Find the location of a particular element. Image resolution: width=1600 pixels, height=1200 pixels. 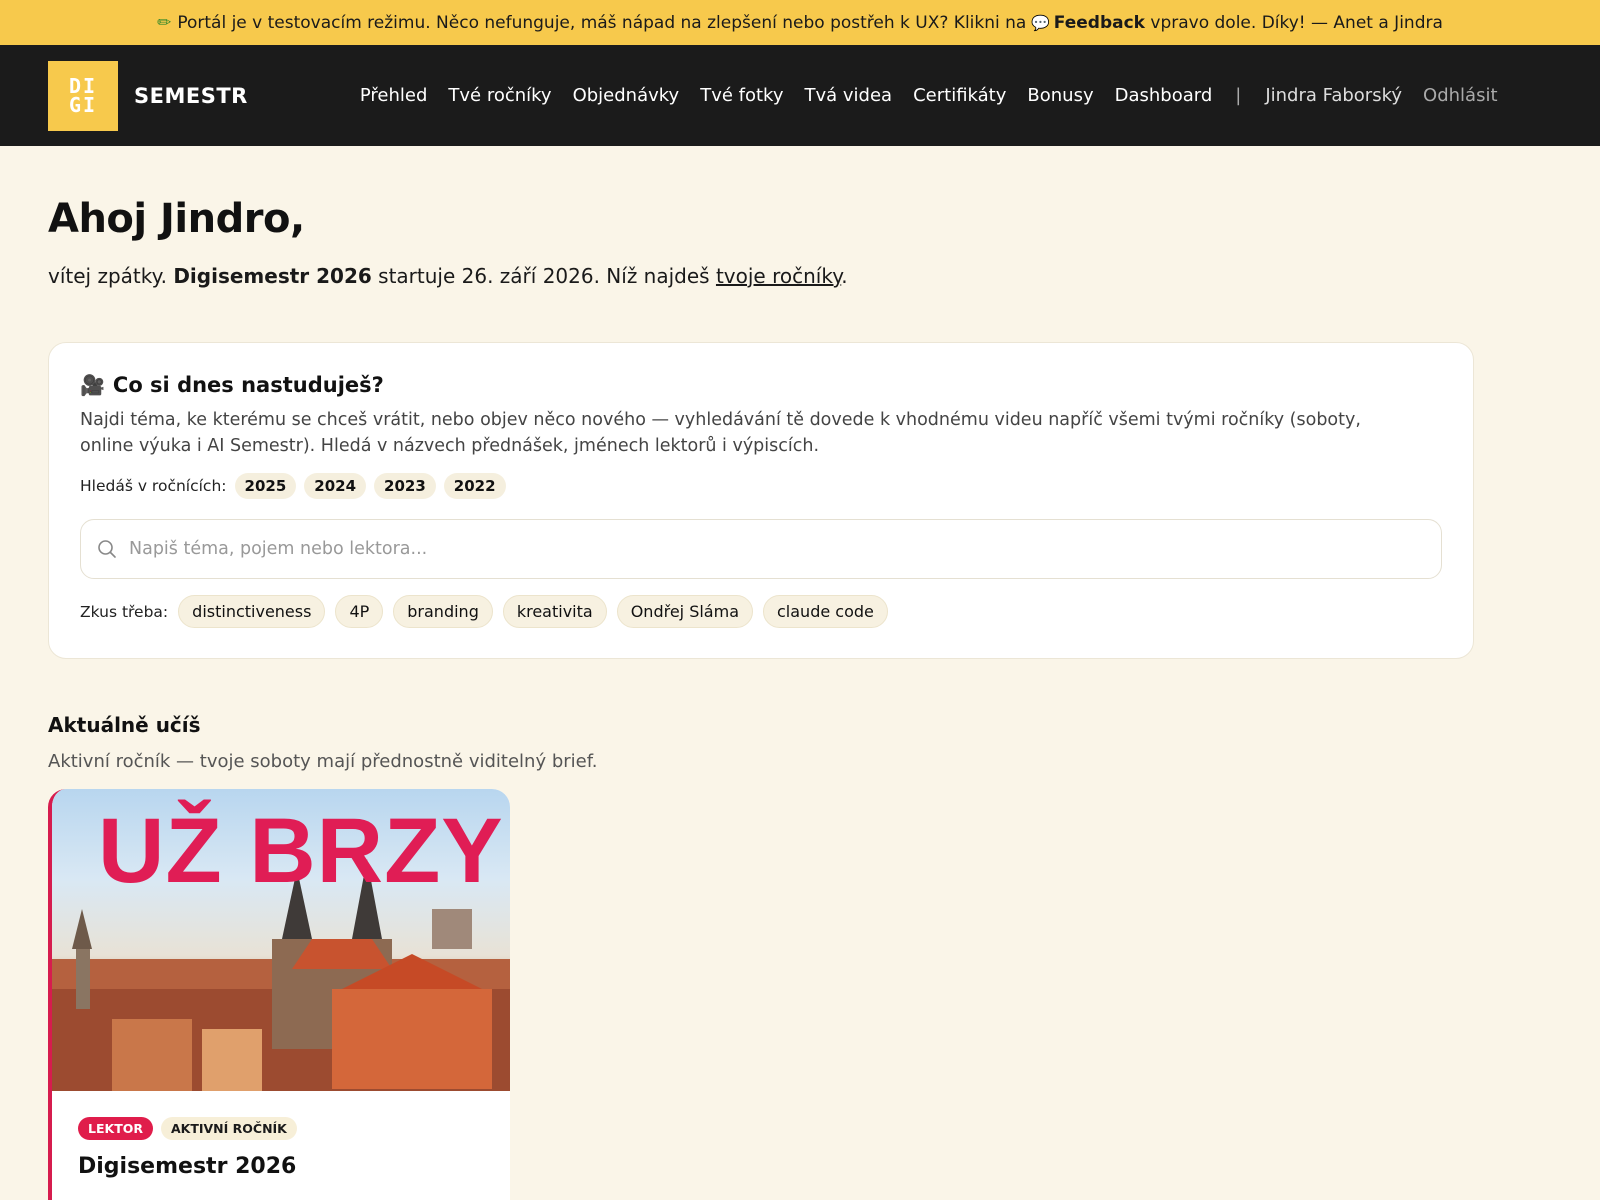

status-badge: AKTIVNÍ ROČNÍK is located at coordinates (228, 1128).